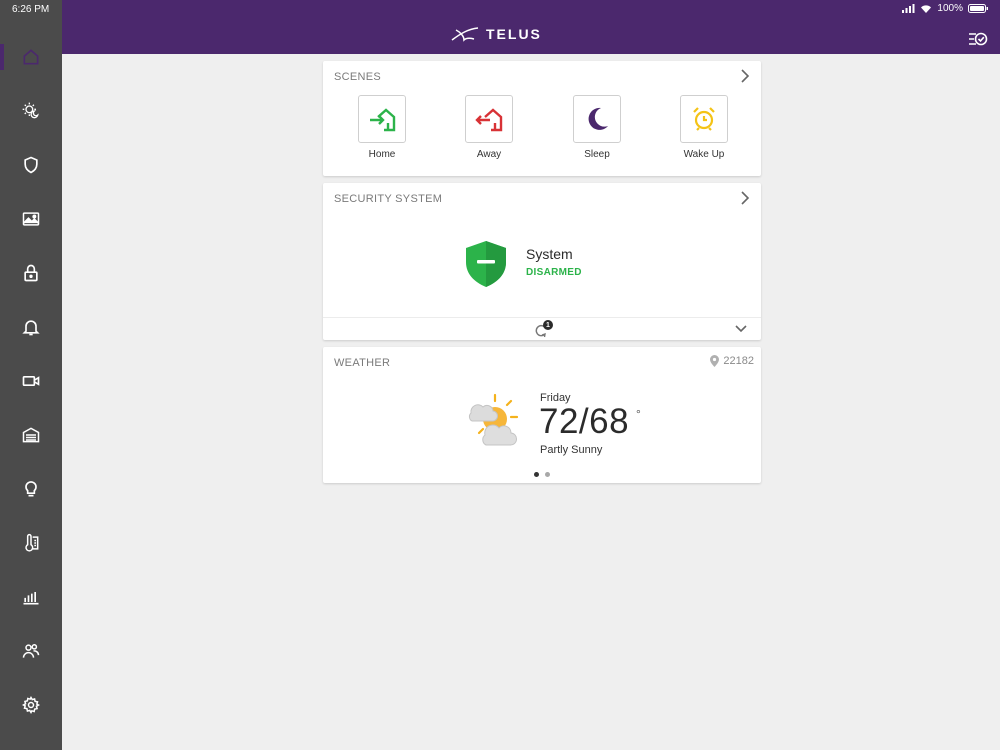  I want to click on sidebar-item-users, so click(31, 651).